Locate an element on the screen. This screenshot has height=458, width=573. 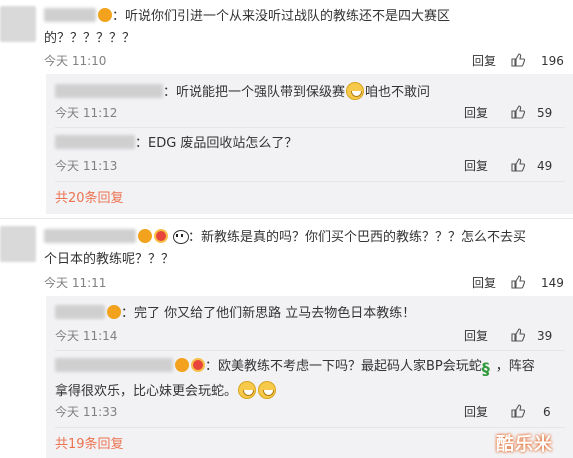
reply-text-cont: 拿得很欢乐，比心妹更会玩蛇。 is located at coordinates (166, 391).